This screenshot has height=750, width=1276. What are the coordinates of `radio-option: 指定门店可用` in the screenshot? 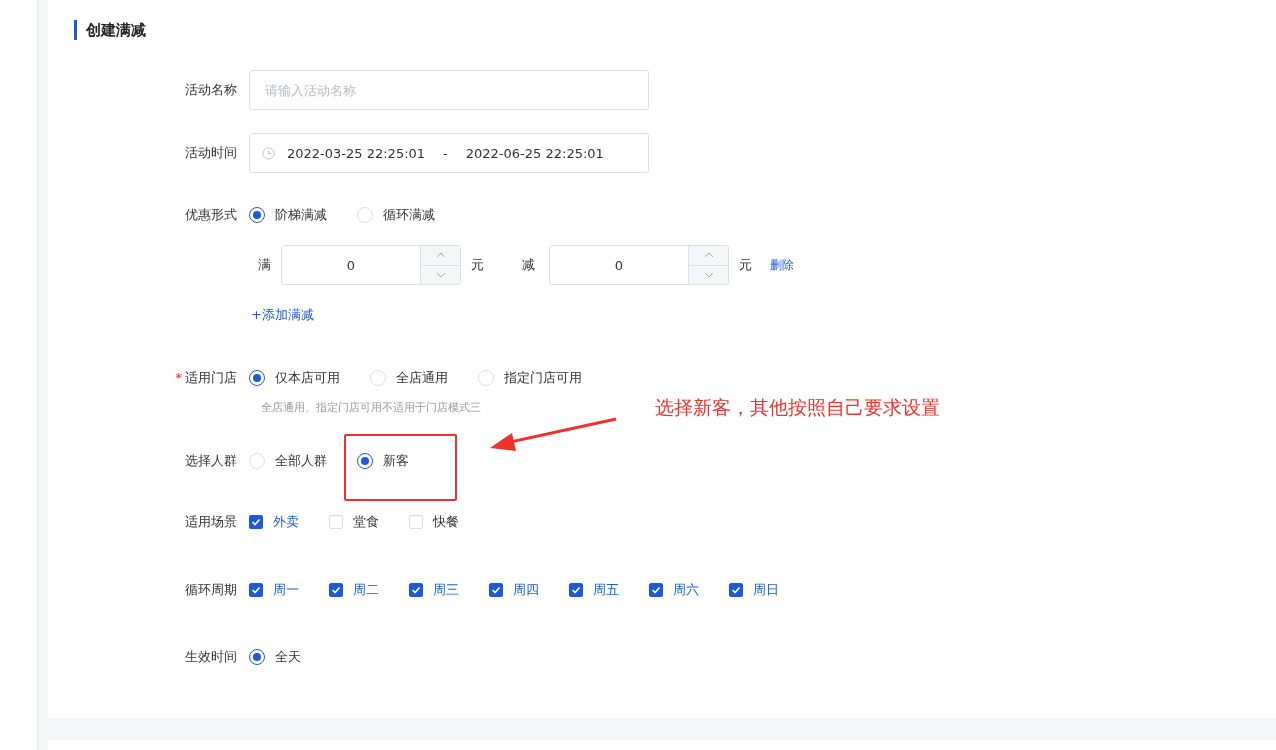 It's located at (530, 378).